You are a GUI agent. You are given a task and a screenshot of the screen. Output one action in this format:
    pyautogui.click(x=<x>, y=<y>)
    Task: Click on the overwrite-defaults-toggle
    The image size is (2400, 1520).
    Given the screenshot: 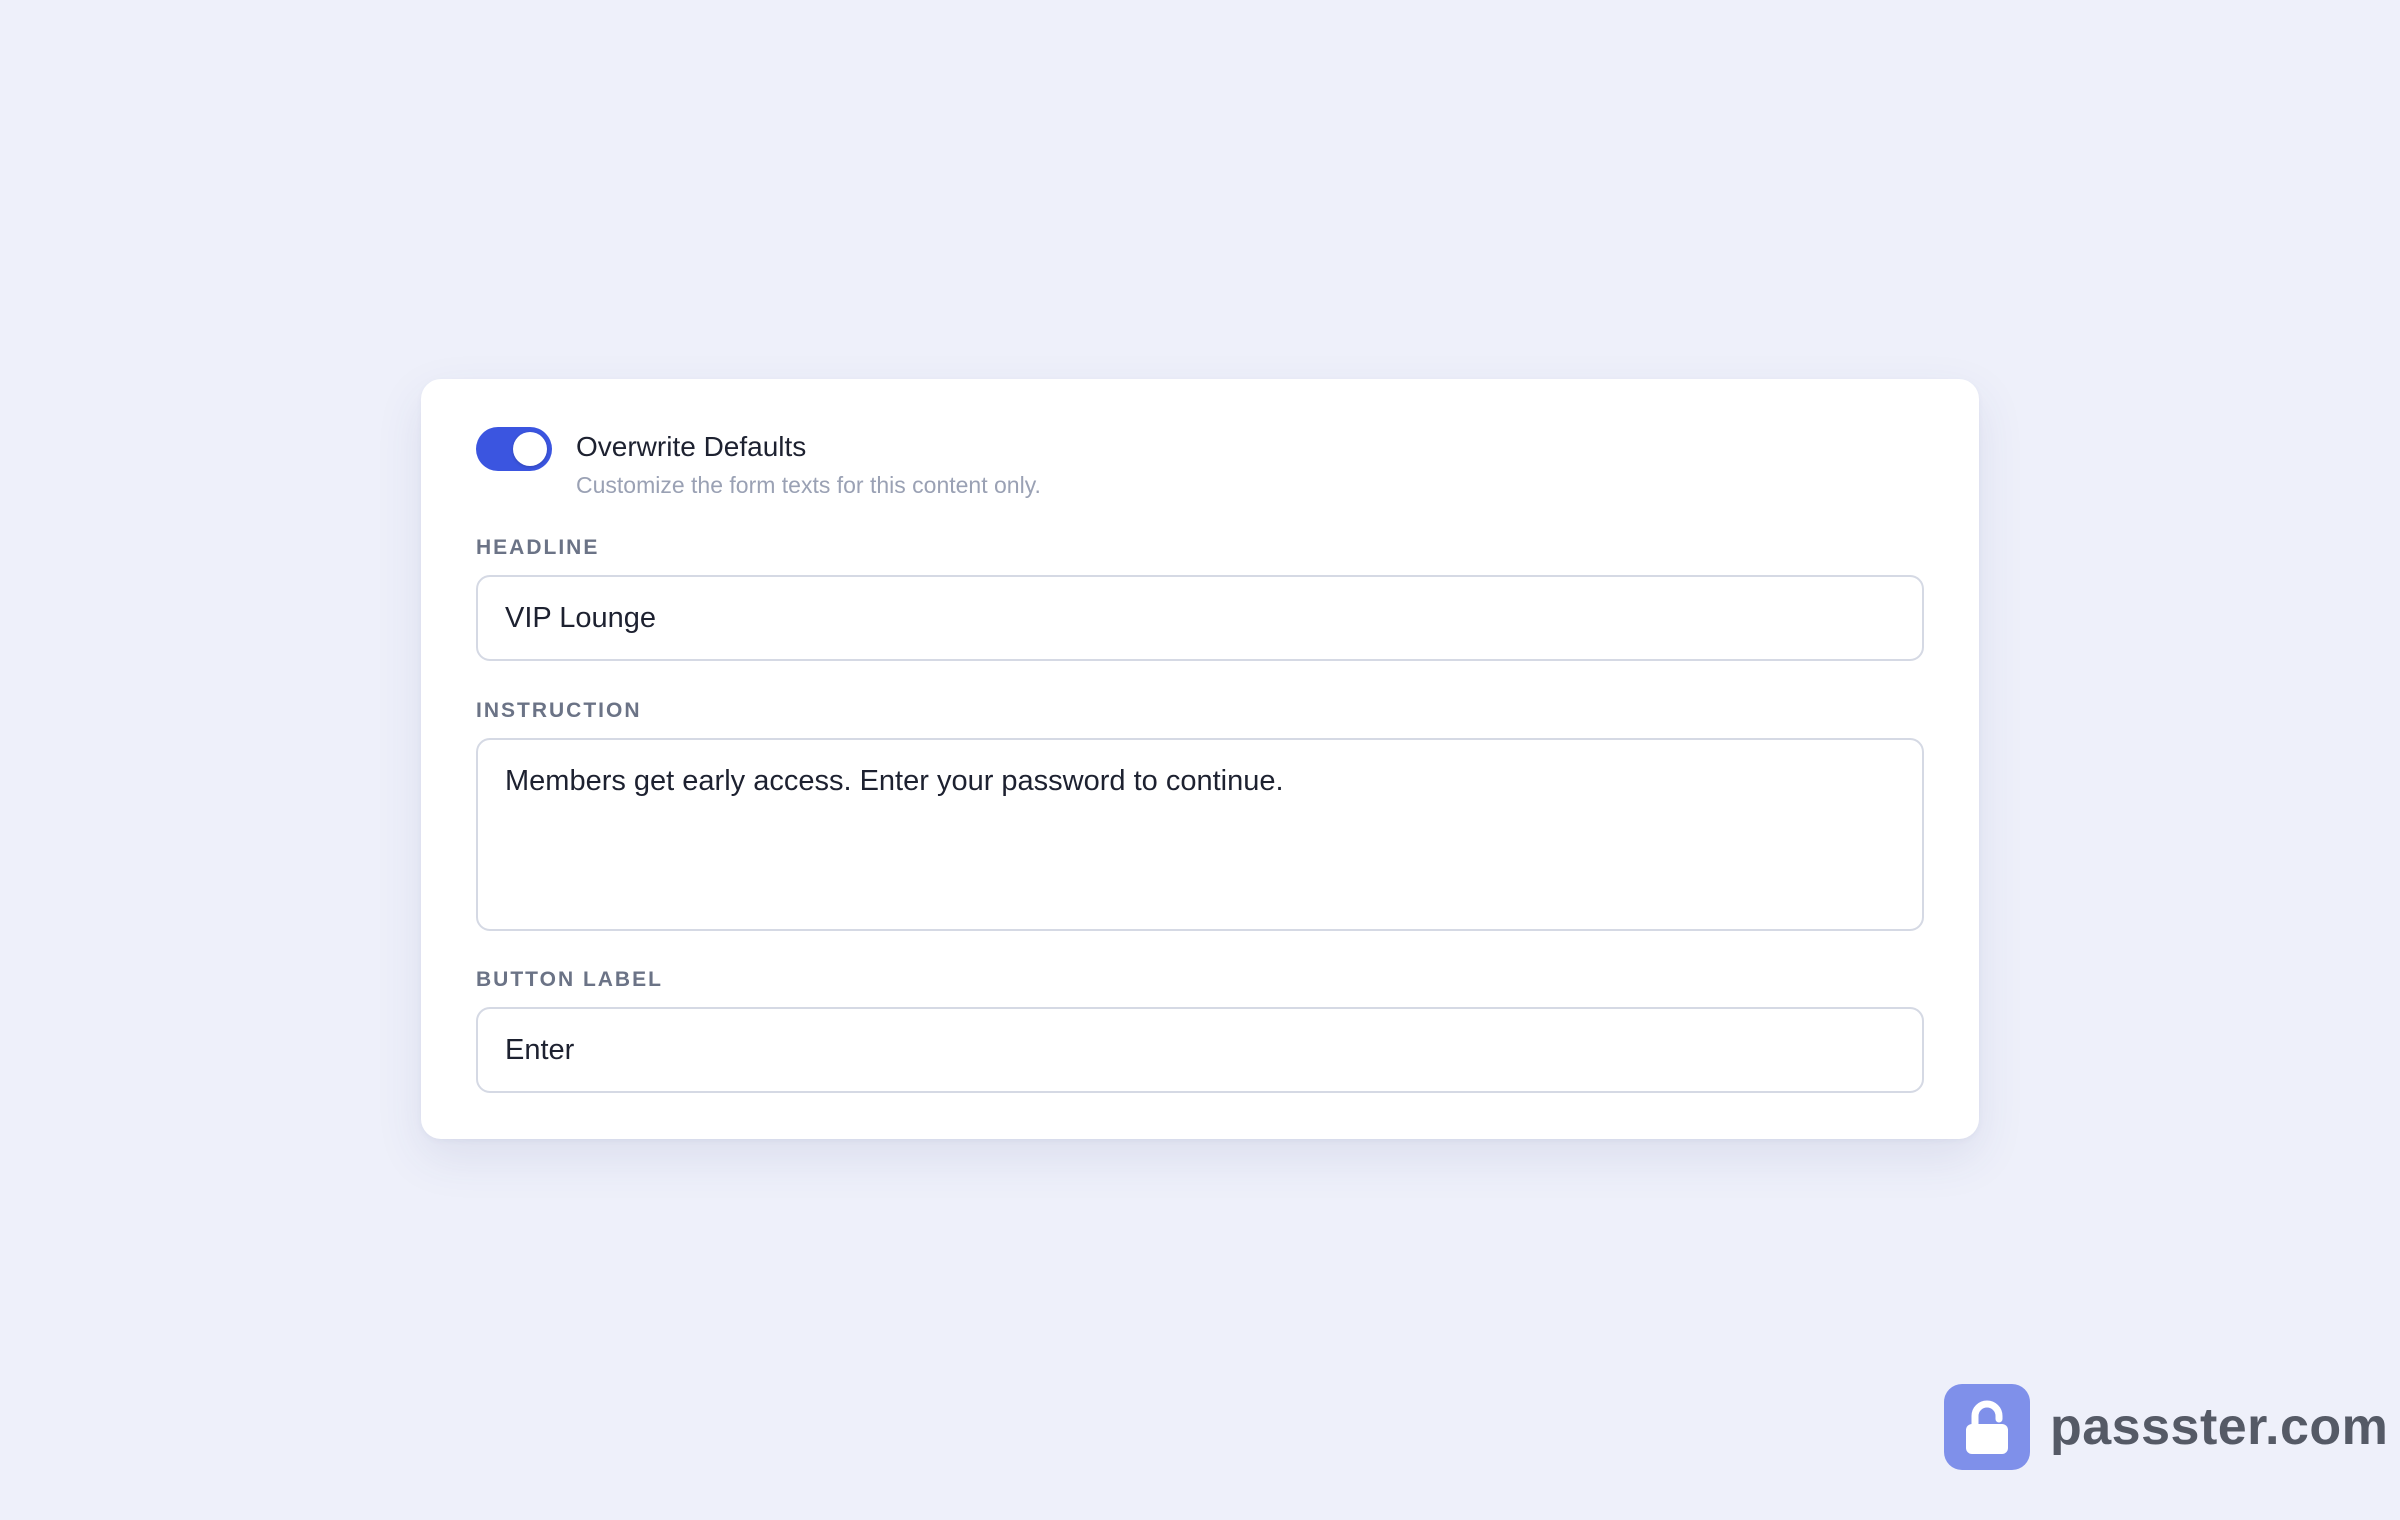 What is the action you would take?
    pyautogui.click(x=514, y=449)
    